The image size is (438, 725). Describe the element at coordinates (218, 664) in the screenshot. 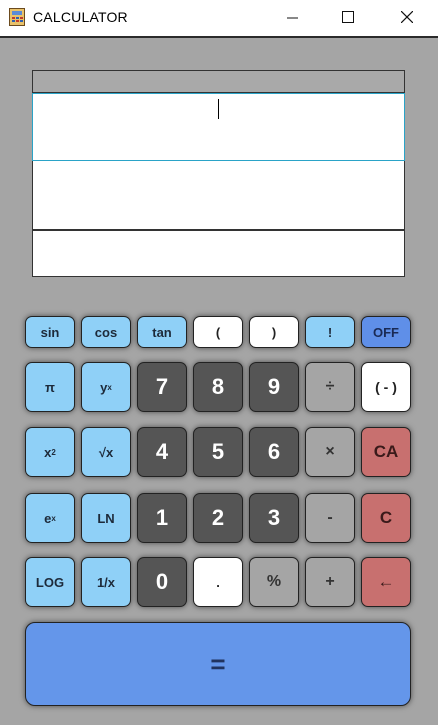

I see `equals-button: =` at that location.